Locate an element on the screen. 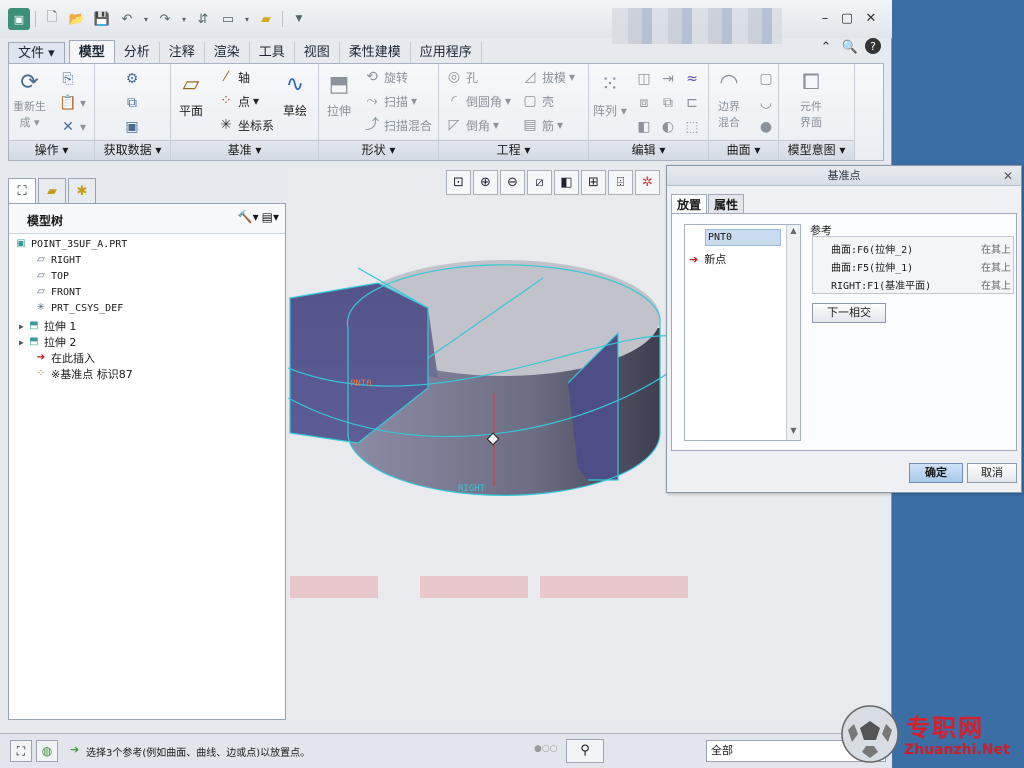 The height and width of the screenshot is (768, 1024). redo-dropdown-icon: ▾ is located at coordinates (184, 19).